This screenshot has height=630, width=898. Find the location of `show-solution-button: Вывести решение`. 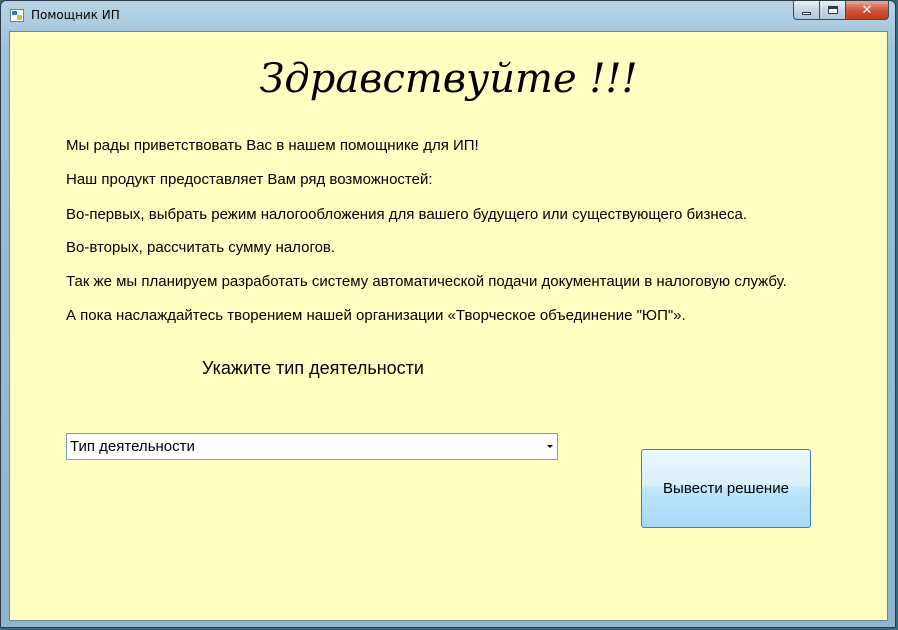

show-solution-button: Вывести решение is located at coordinates (726, 488).